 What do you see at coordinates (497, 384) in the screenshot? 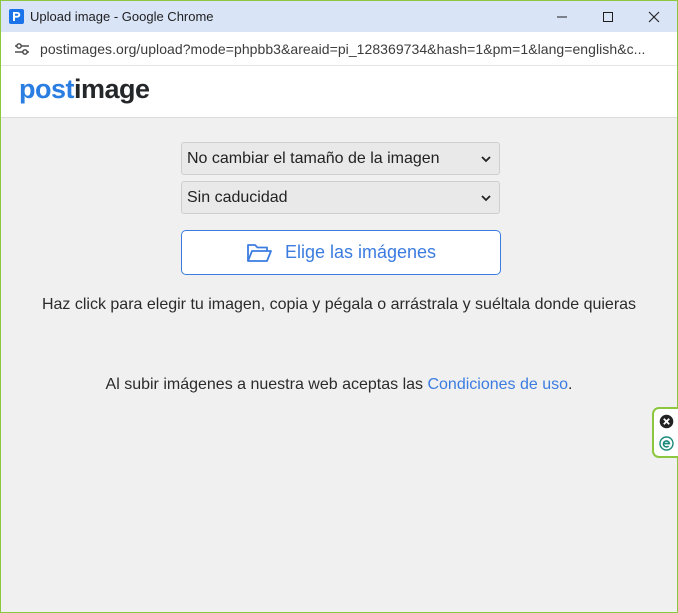
I see `terms-link: Condiciones de uso` at bounding box center [497, 384].